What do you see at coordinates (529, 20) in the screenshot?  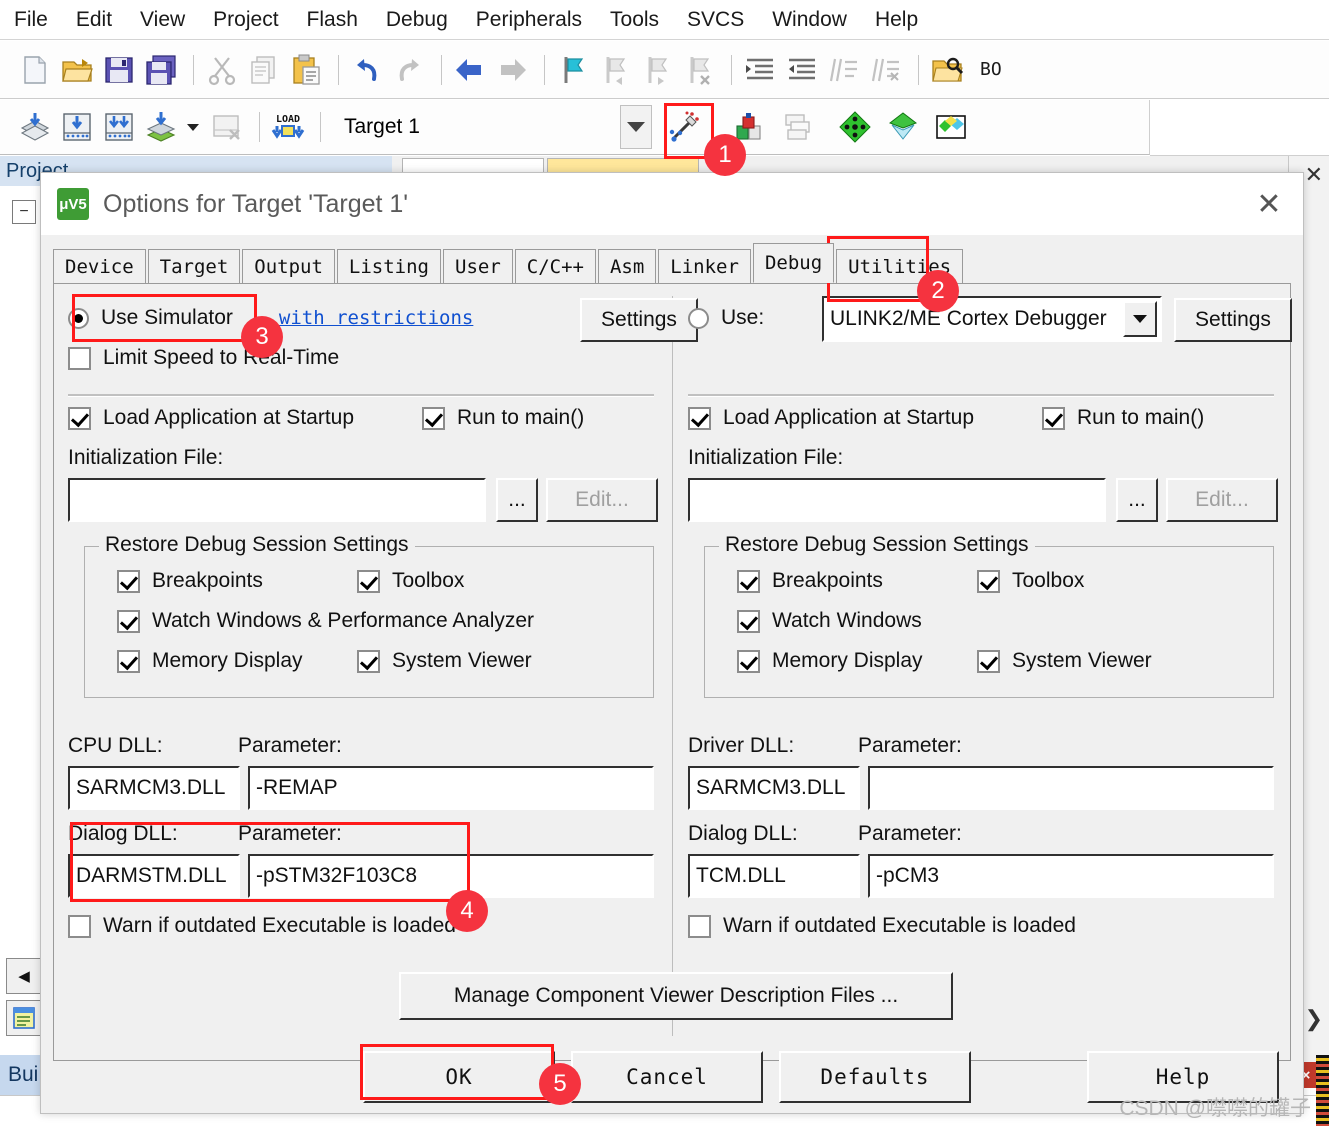 I see `menu-item-peripherals: Peripherals` at bounding box center [529, 20].